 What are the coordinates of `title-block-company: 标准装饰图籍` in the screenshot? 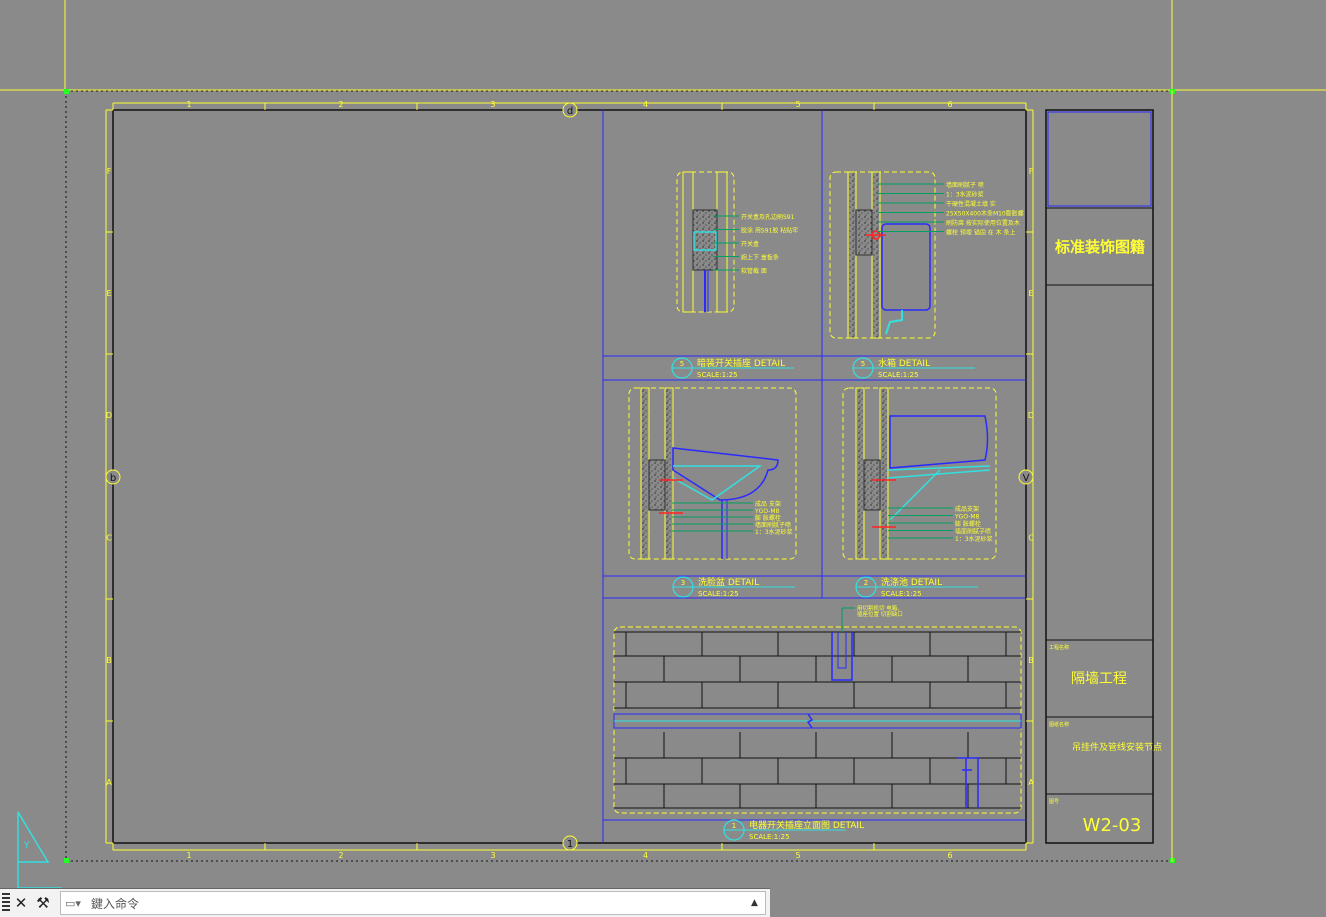 It's located at (1099, 247).